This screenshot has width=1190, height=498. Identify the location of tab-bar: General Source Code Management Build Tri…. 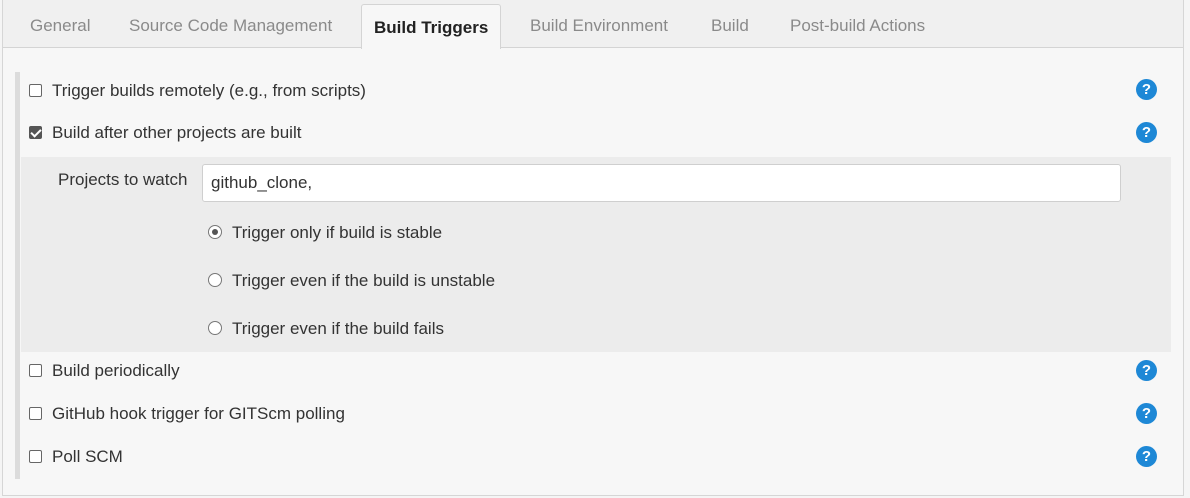
(593, 24).